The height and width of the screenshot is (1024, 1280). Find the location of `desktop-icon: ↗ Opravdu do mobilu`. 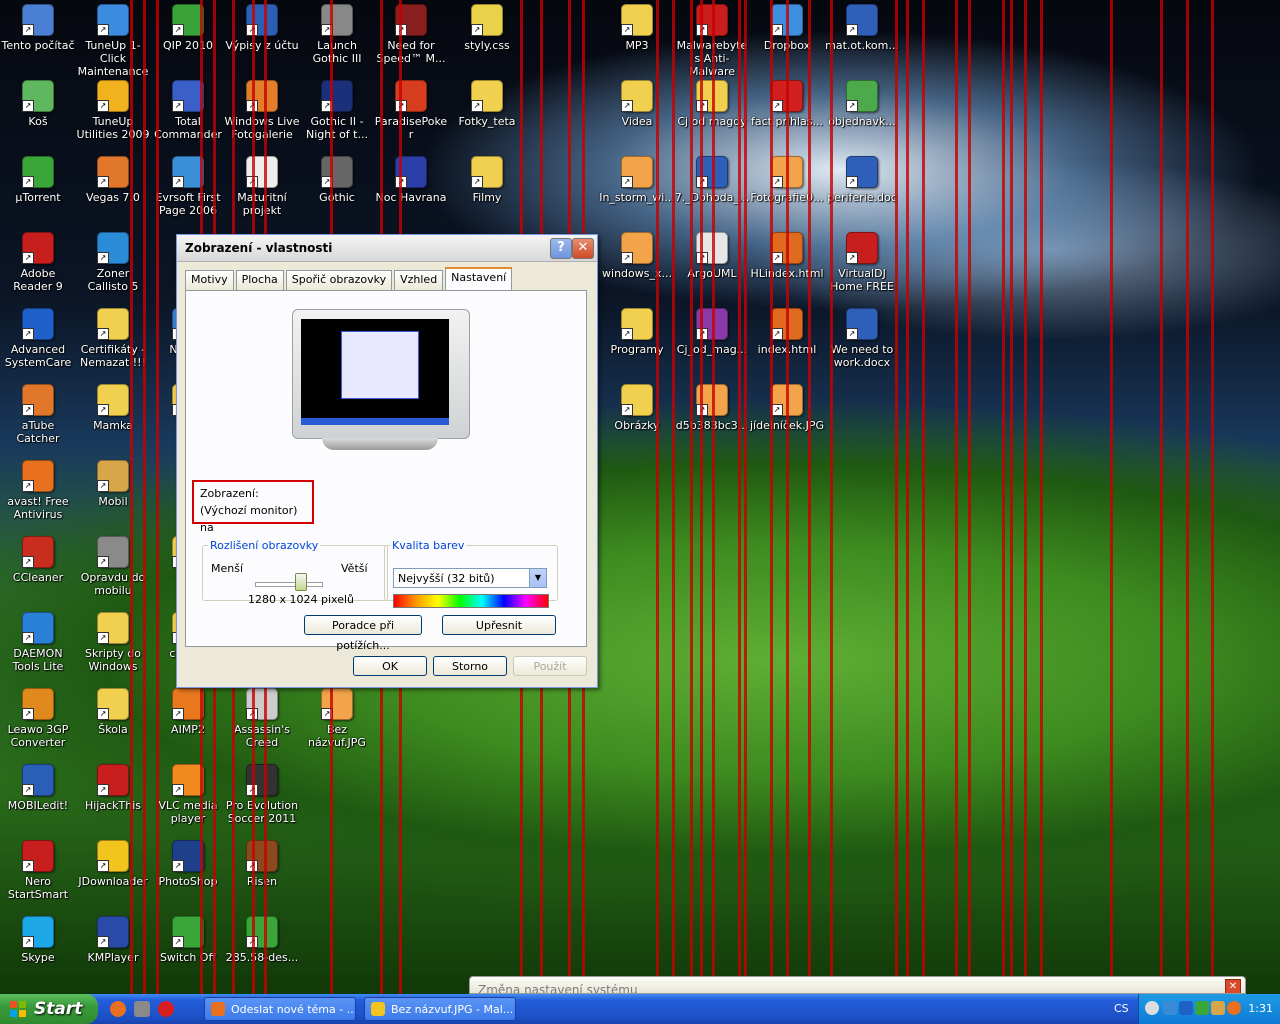

desktop-icon: ↗ Opravdu do mobilu is located at coordinates (113, 566).